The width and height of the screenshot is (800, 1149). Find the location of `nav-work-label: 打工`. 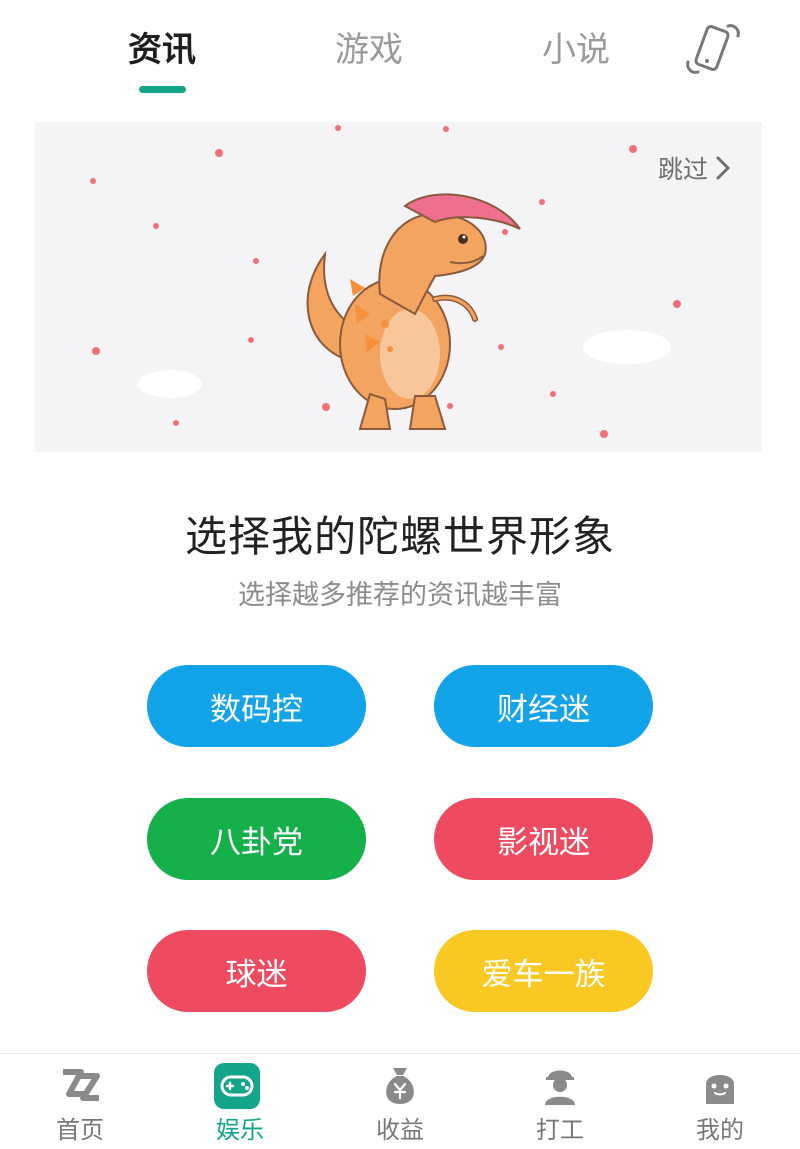

nav-work-label: 打工 is located at coordinates (560, 1130).